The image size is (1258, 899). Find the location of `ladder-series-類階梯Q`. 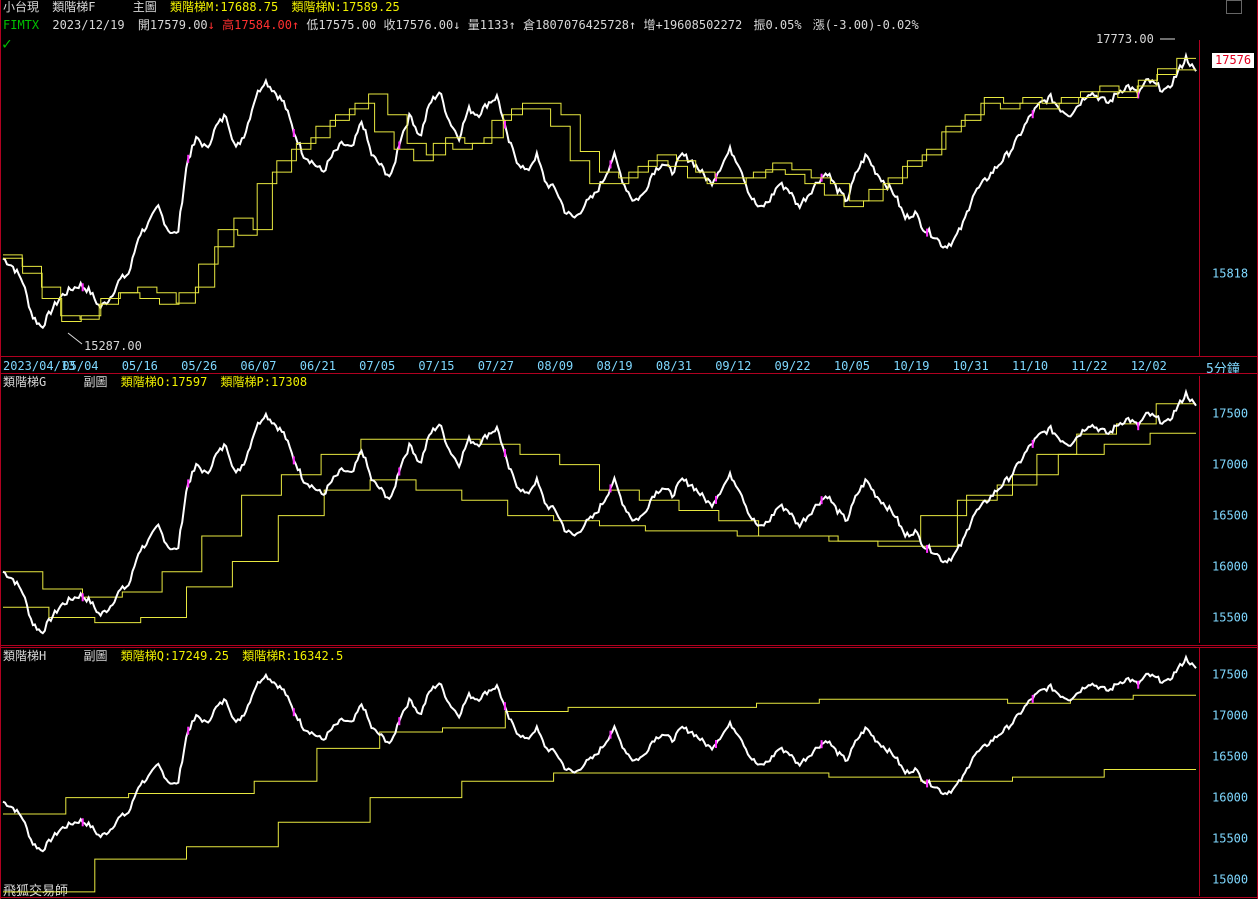

ladder-series-類階梯Q is located at coordinates (599, 754).